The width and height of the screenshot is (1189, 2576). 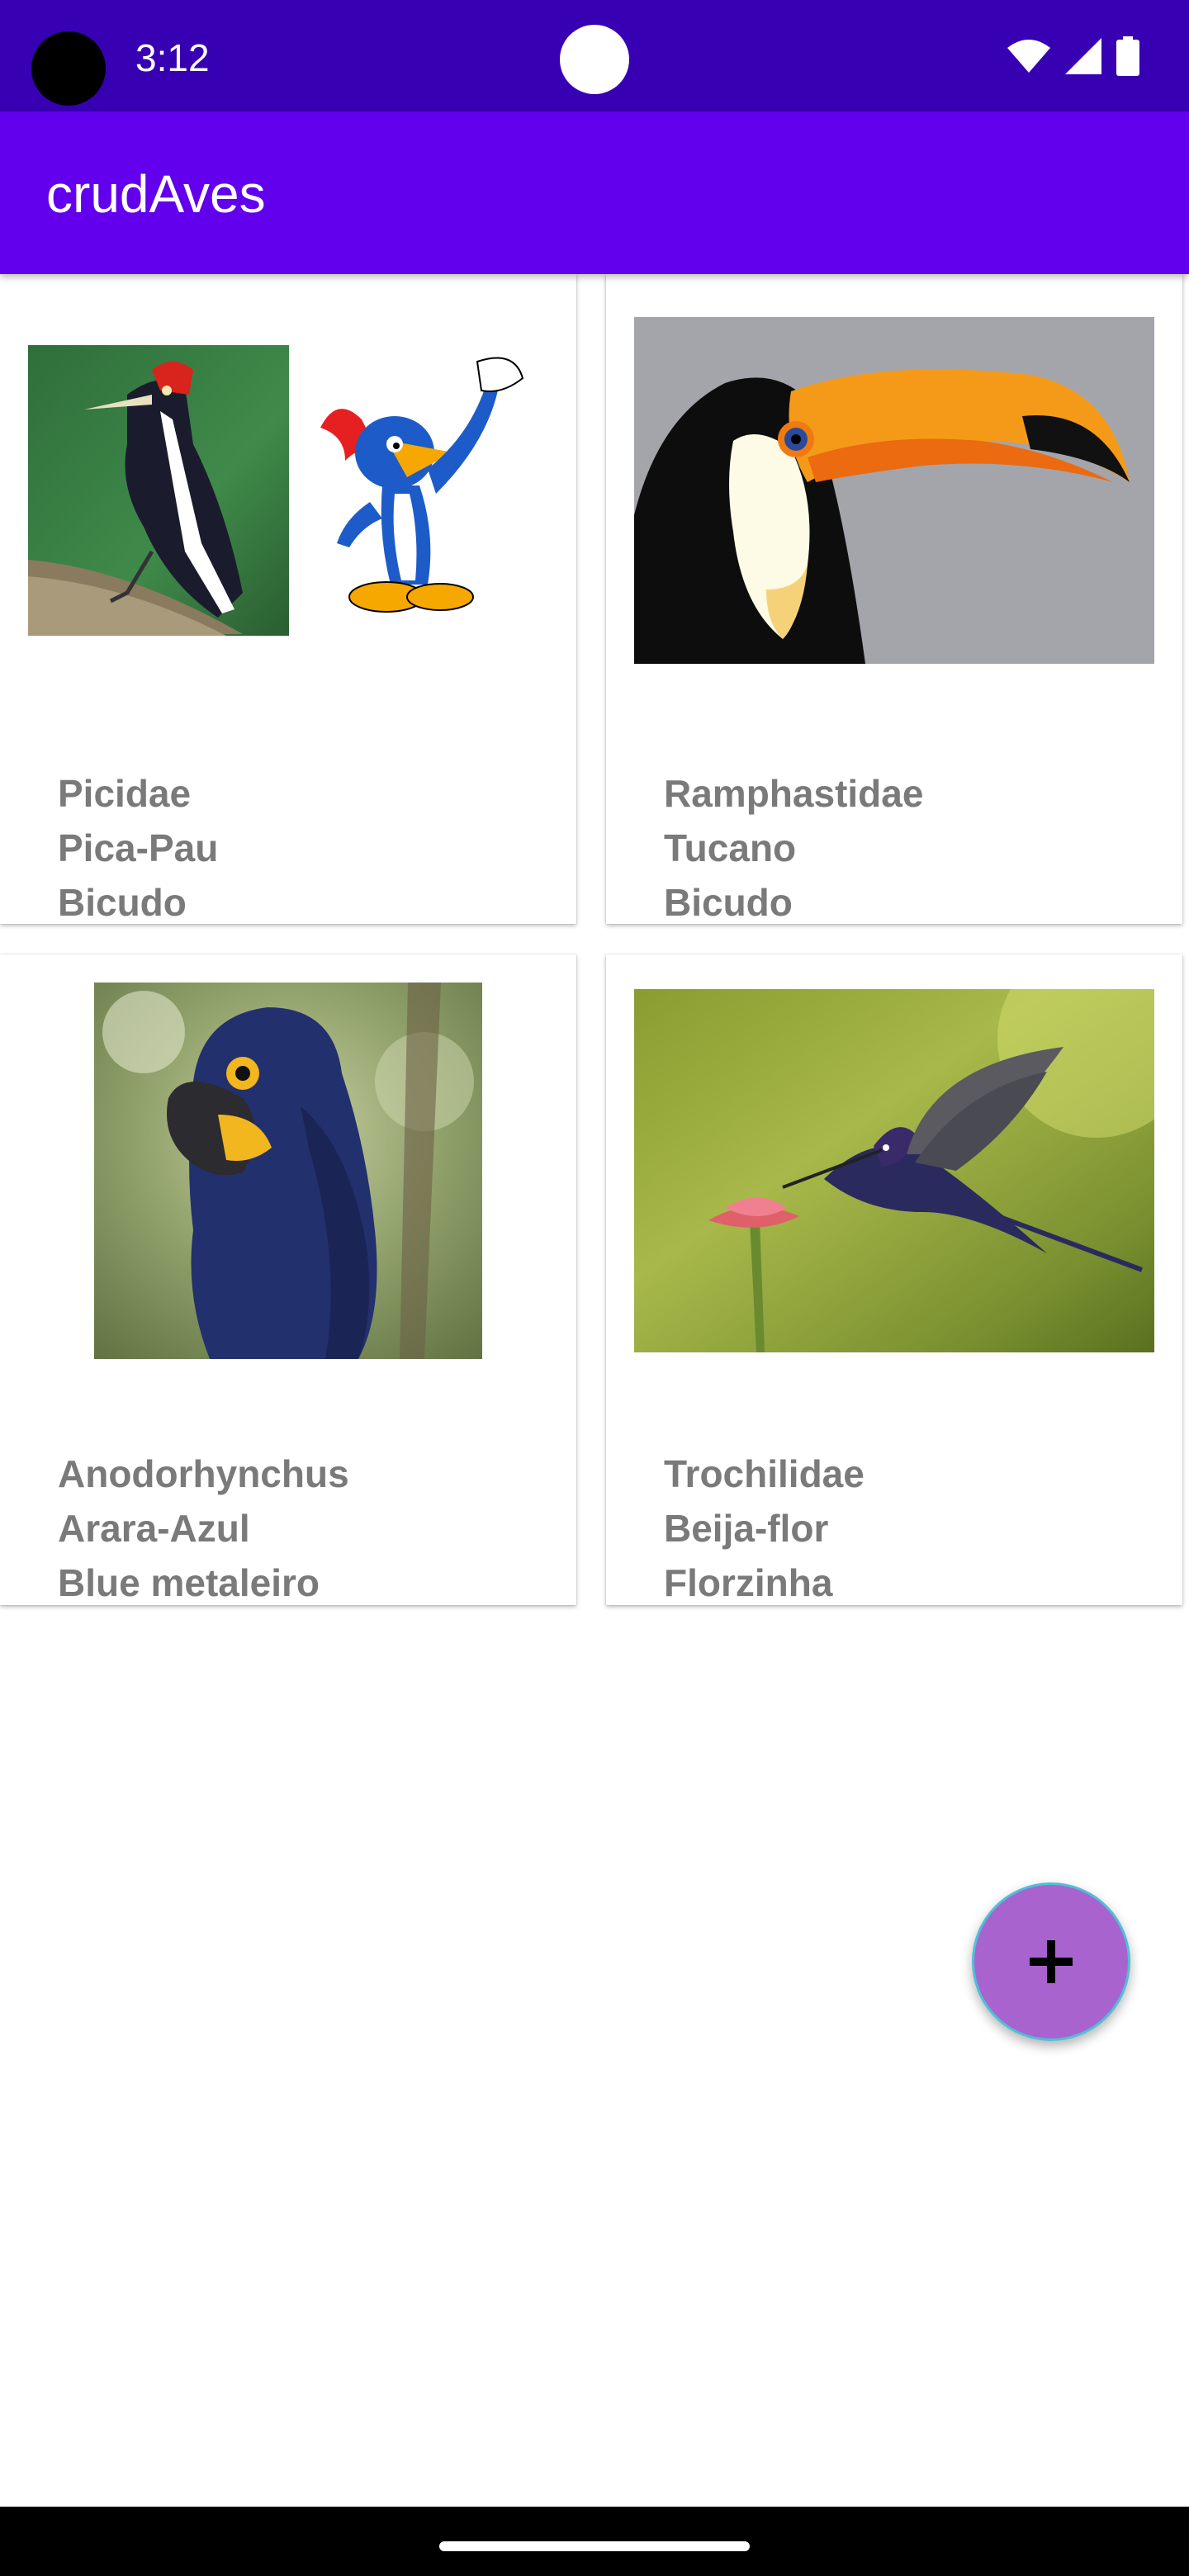 I want to click on navigation-bar, so click(x=594, y=2541).